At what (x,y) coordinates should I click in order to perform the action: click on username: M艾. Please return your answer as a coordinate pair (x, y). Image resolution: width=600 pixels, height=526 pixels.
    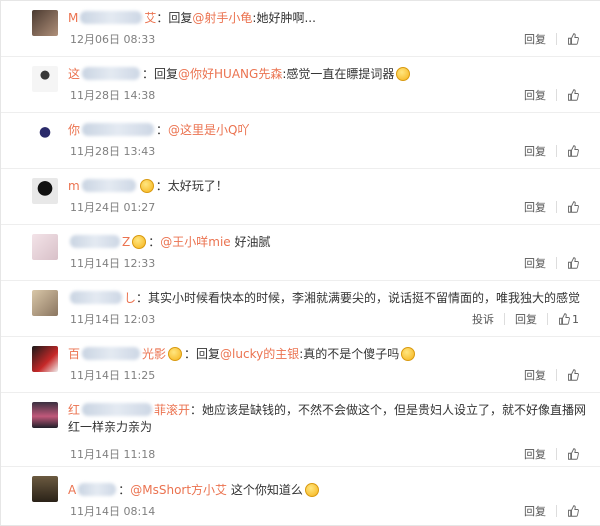
    Looking at the image, I should click on (112, 18).